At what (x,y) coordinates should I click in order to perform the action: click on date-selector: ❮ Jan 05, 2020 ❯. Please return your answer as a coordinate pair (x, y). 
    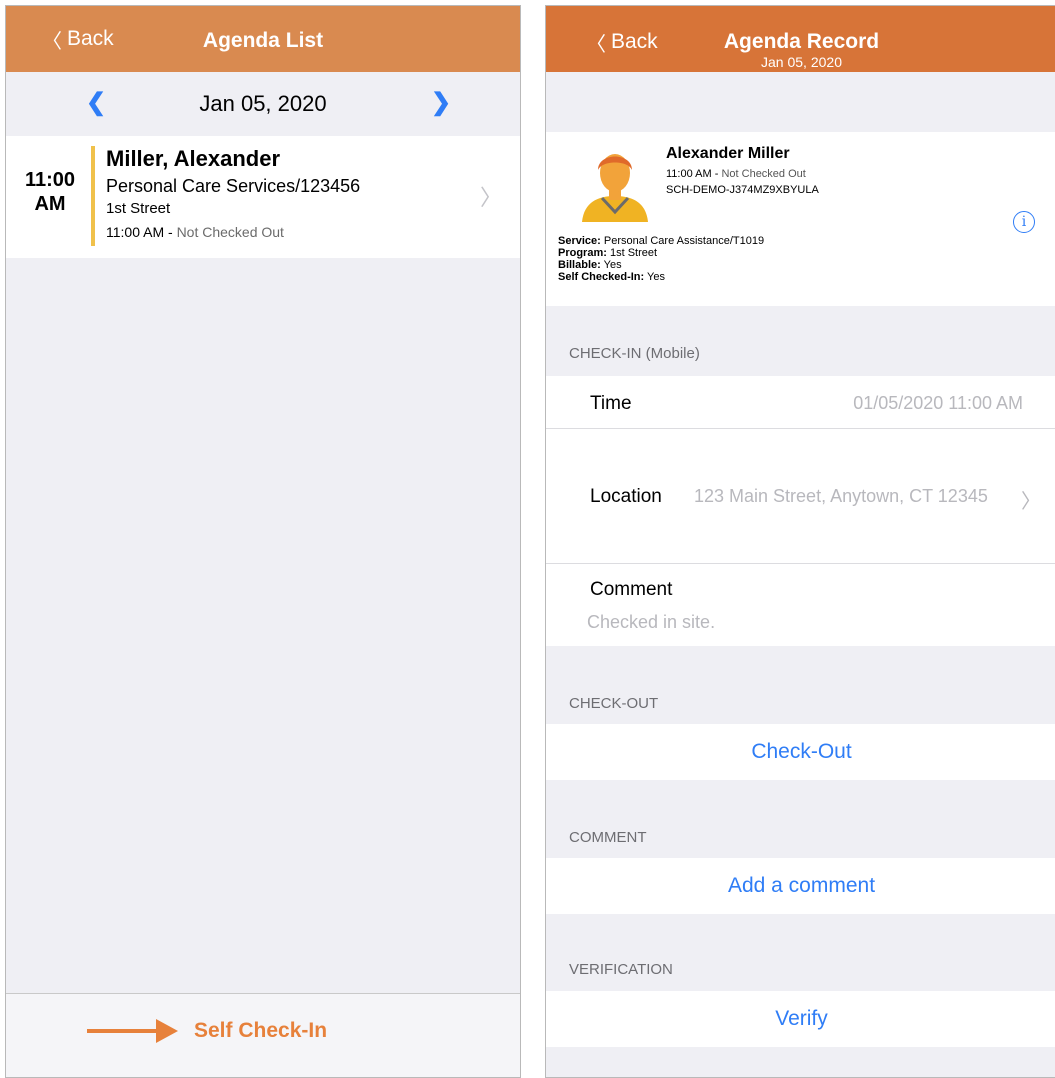
    Looking at the image, I should click on (263, 104).